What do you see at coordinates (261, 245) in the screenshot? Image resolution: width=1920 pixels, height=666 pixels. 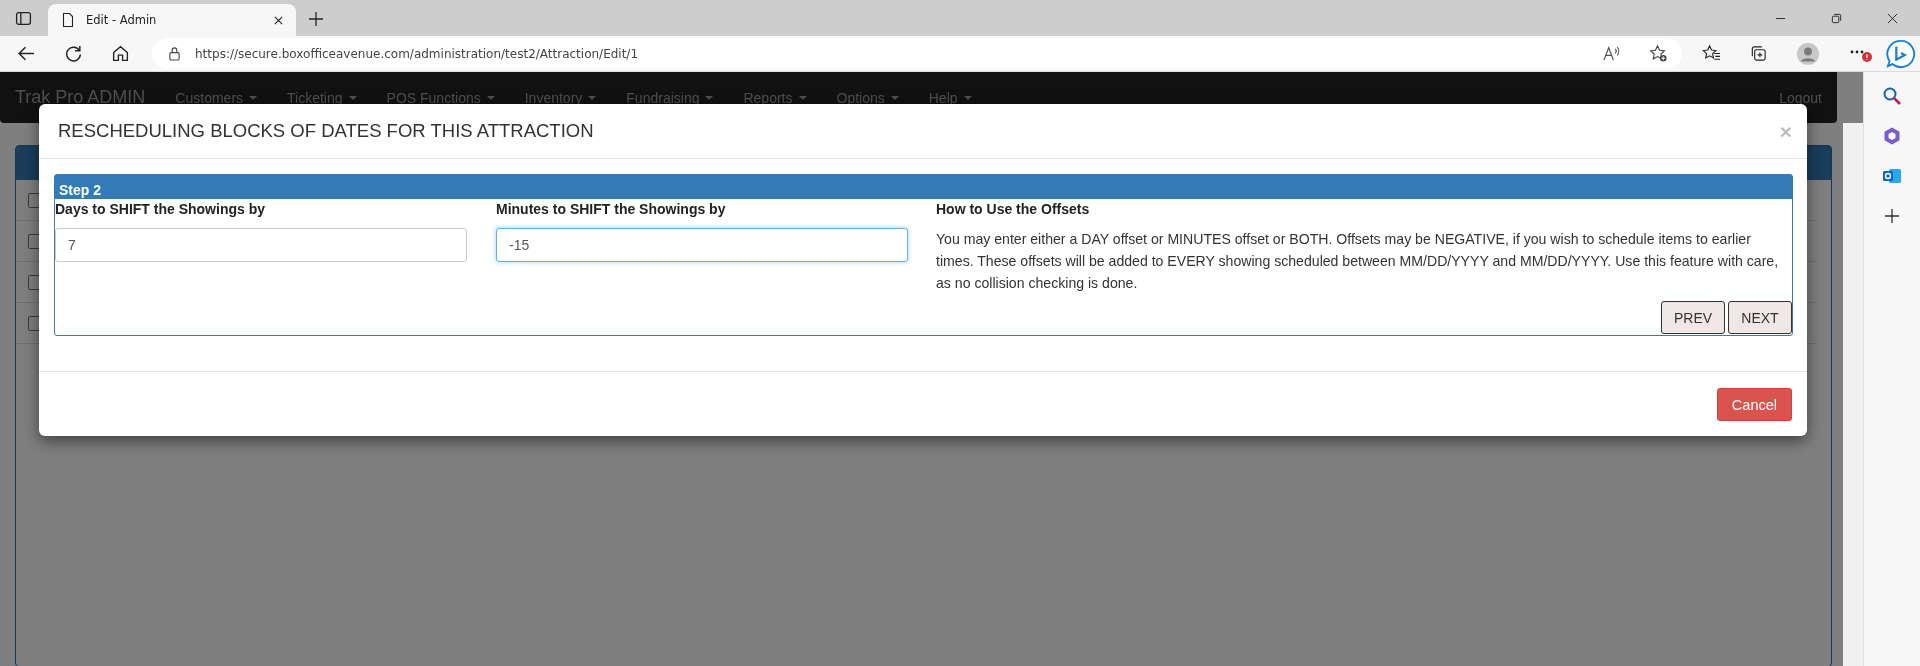 I see `input-field: 7` at bounding box center [261, 245].